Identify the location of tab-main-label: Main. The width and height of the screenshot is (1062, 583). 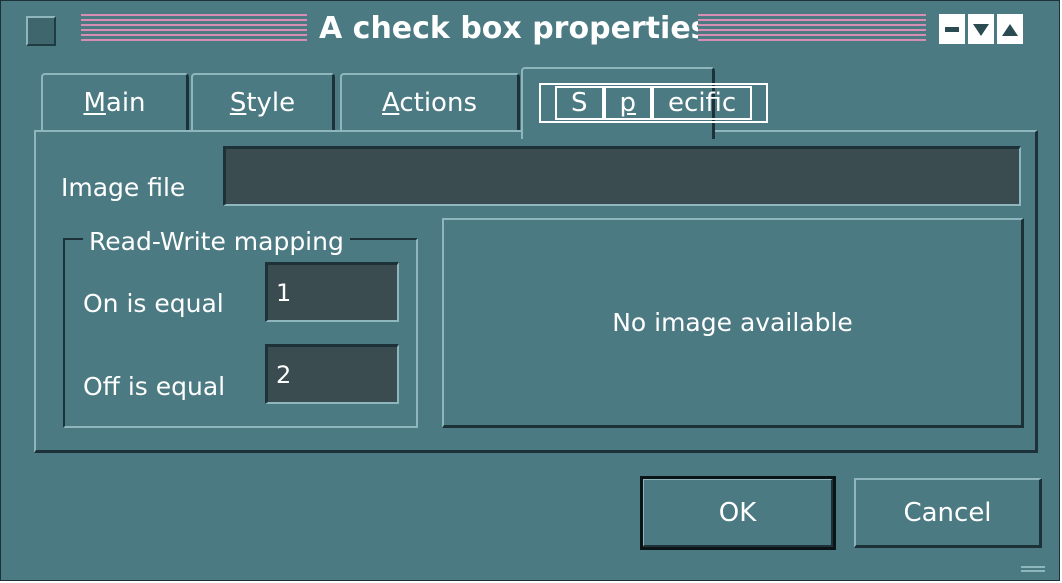
(114, 103).